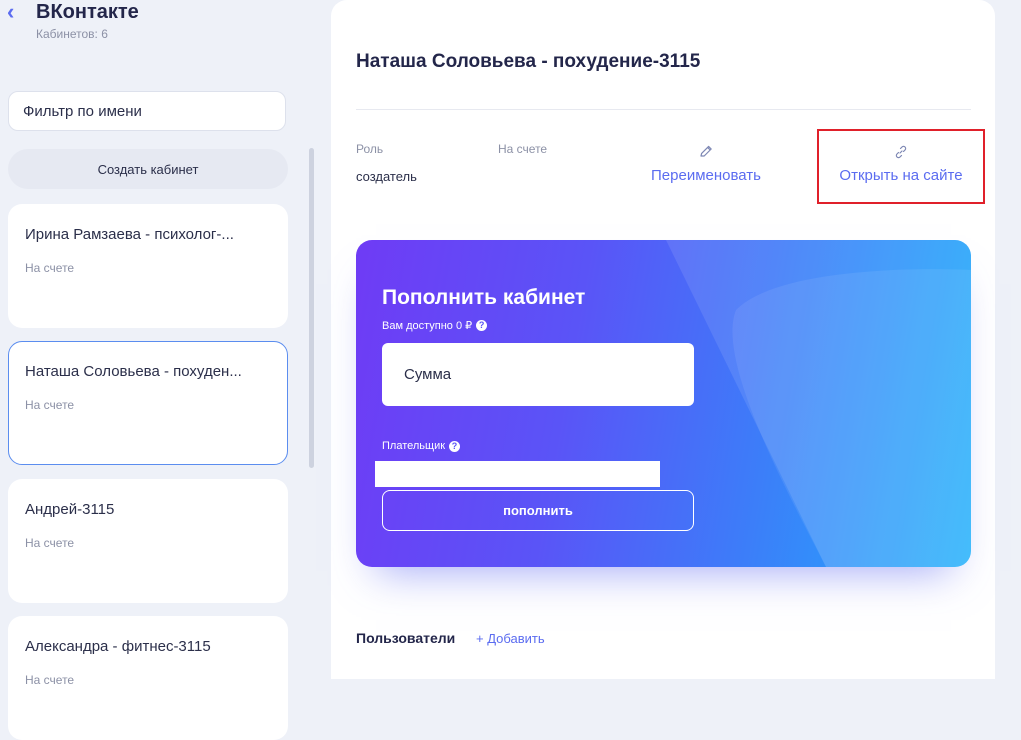 This screenshot has height=740, width=1021. I want to click on topup-available: Вам доступно 0 ₽ ?, so click(435, 325).